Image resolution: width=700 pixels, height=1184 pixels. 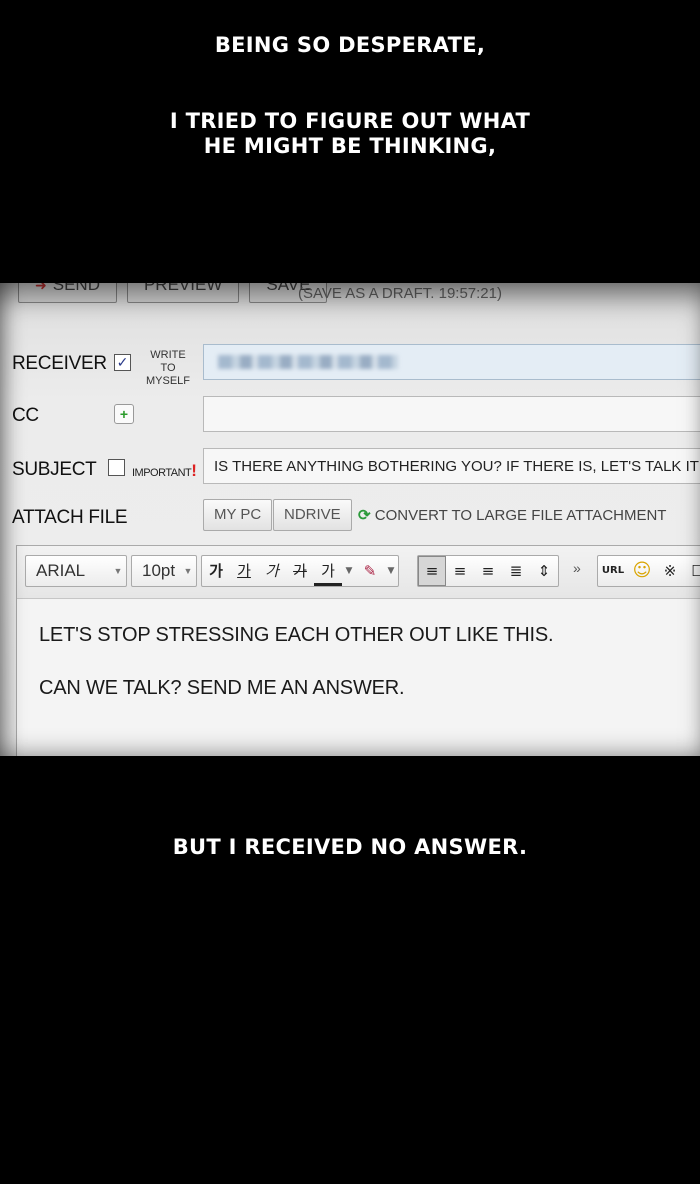 What do you see at coordinates (350, 121) in the screenshot?
I see `caption-middle-line1: I TRIED TO FIGURE OUT WHAT` at bounding box center [350, 121].